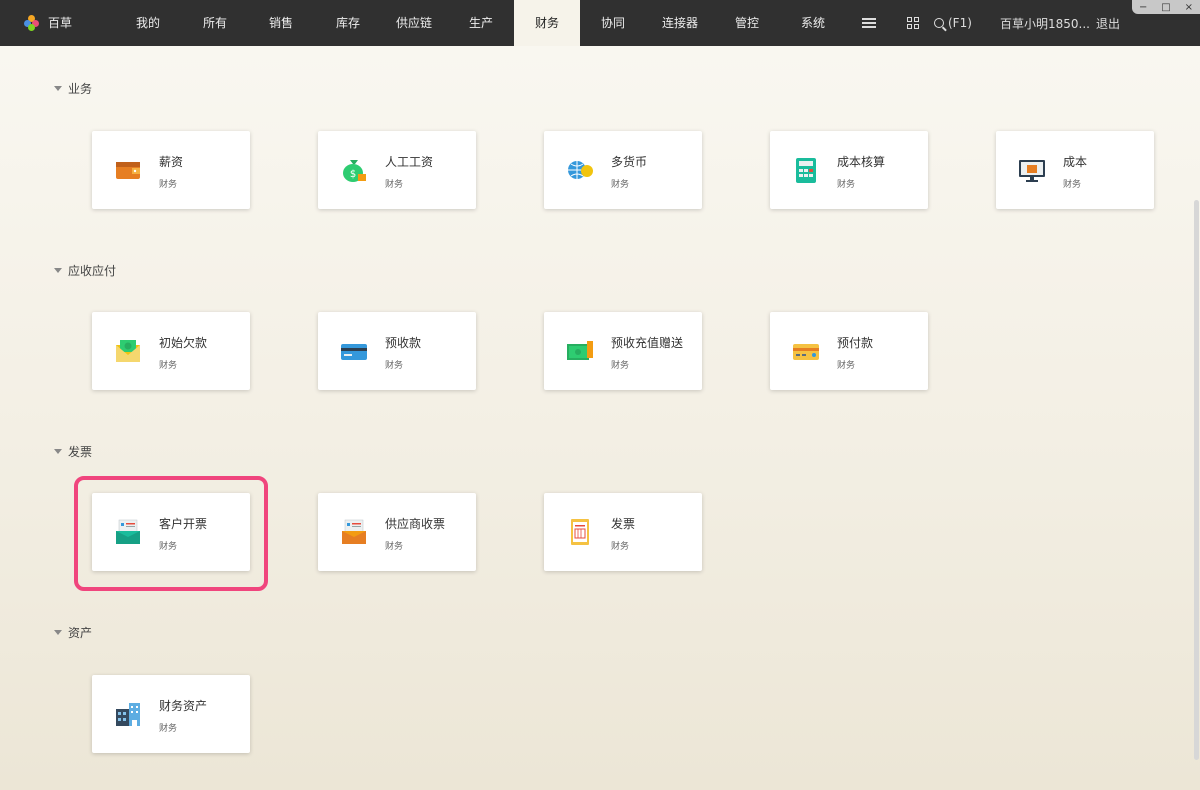 This screenshot has height=790, width=1200. I want to click on card-name: 多货币, so click(629, 162).